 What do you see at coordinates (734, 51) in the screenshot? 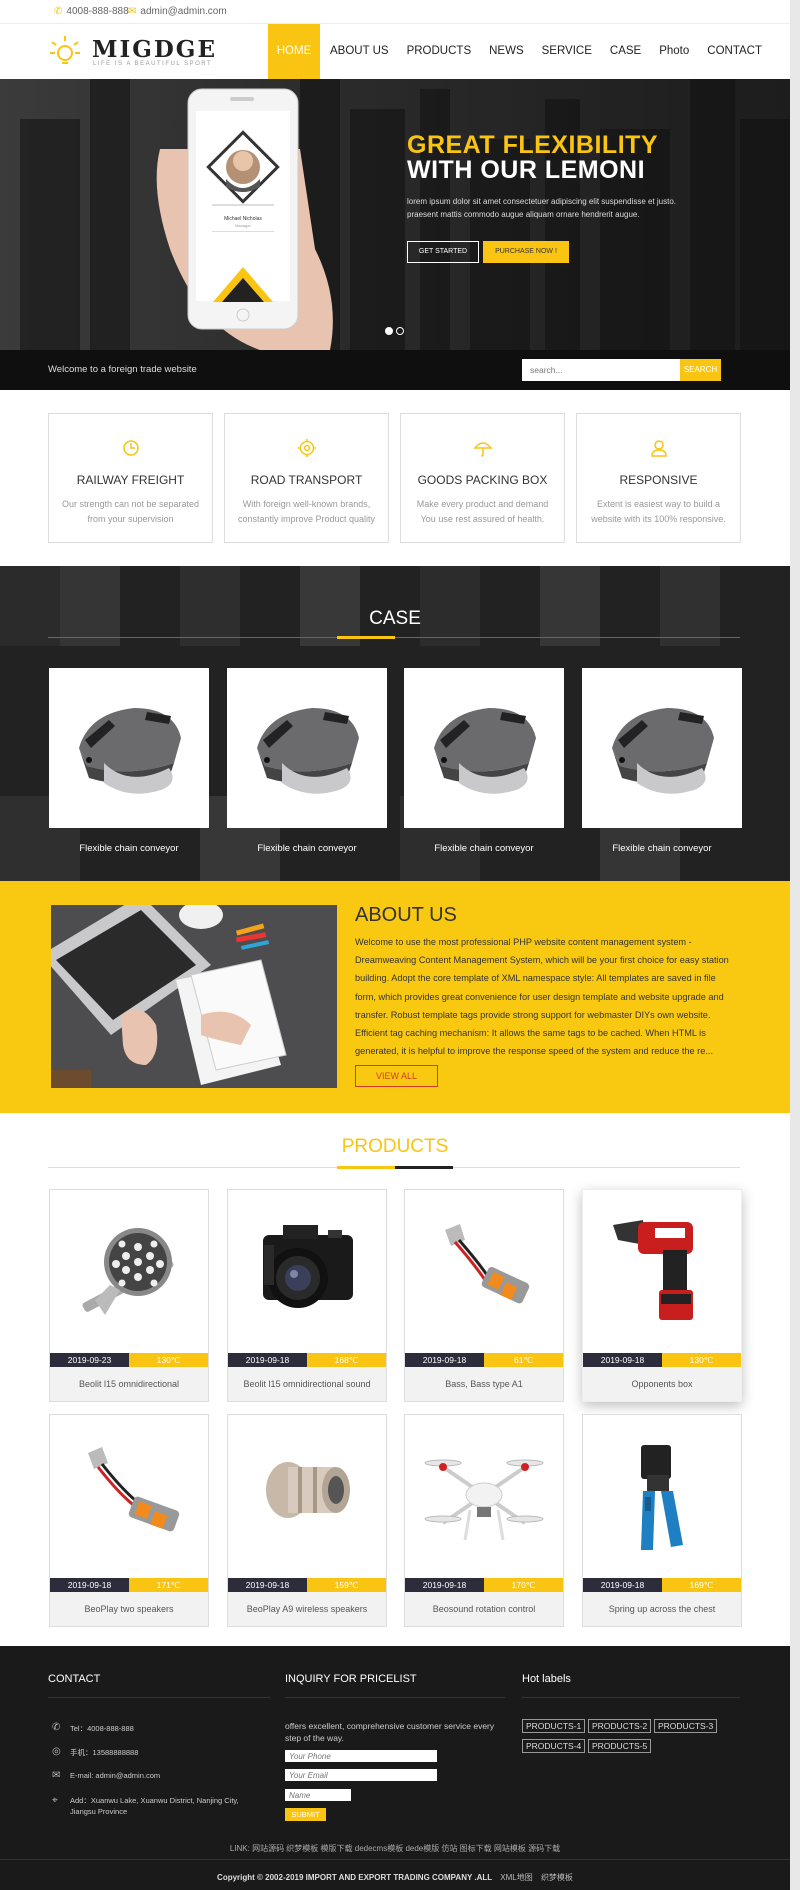
I see `nav-contact: CONTACT` at bounding box center [734, 51].